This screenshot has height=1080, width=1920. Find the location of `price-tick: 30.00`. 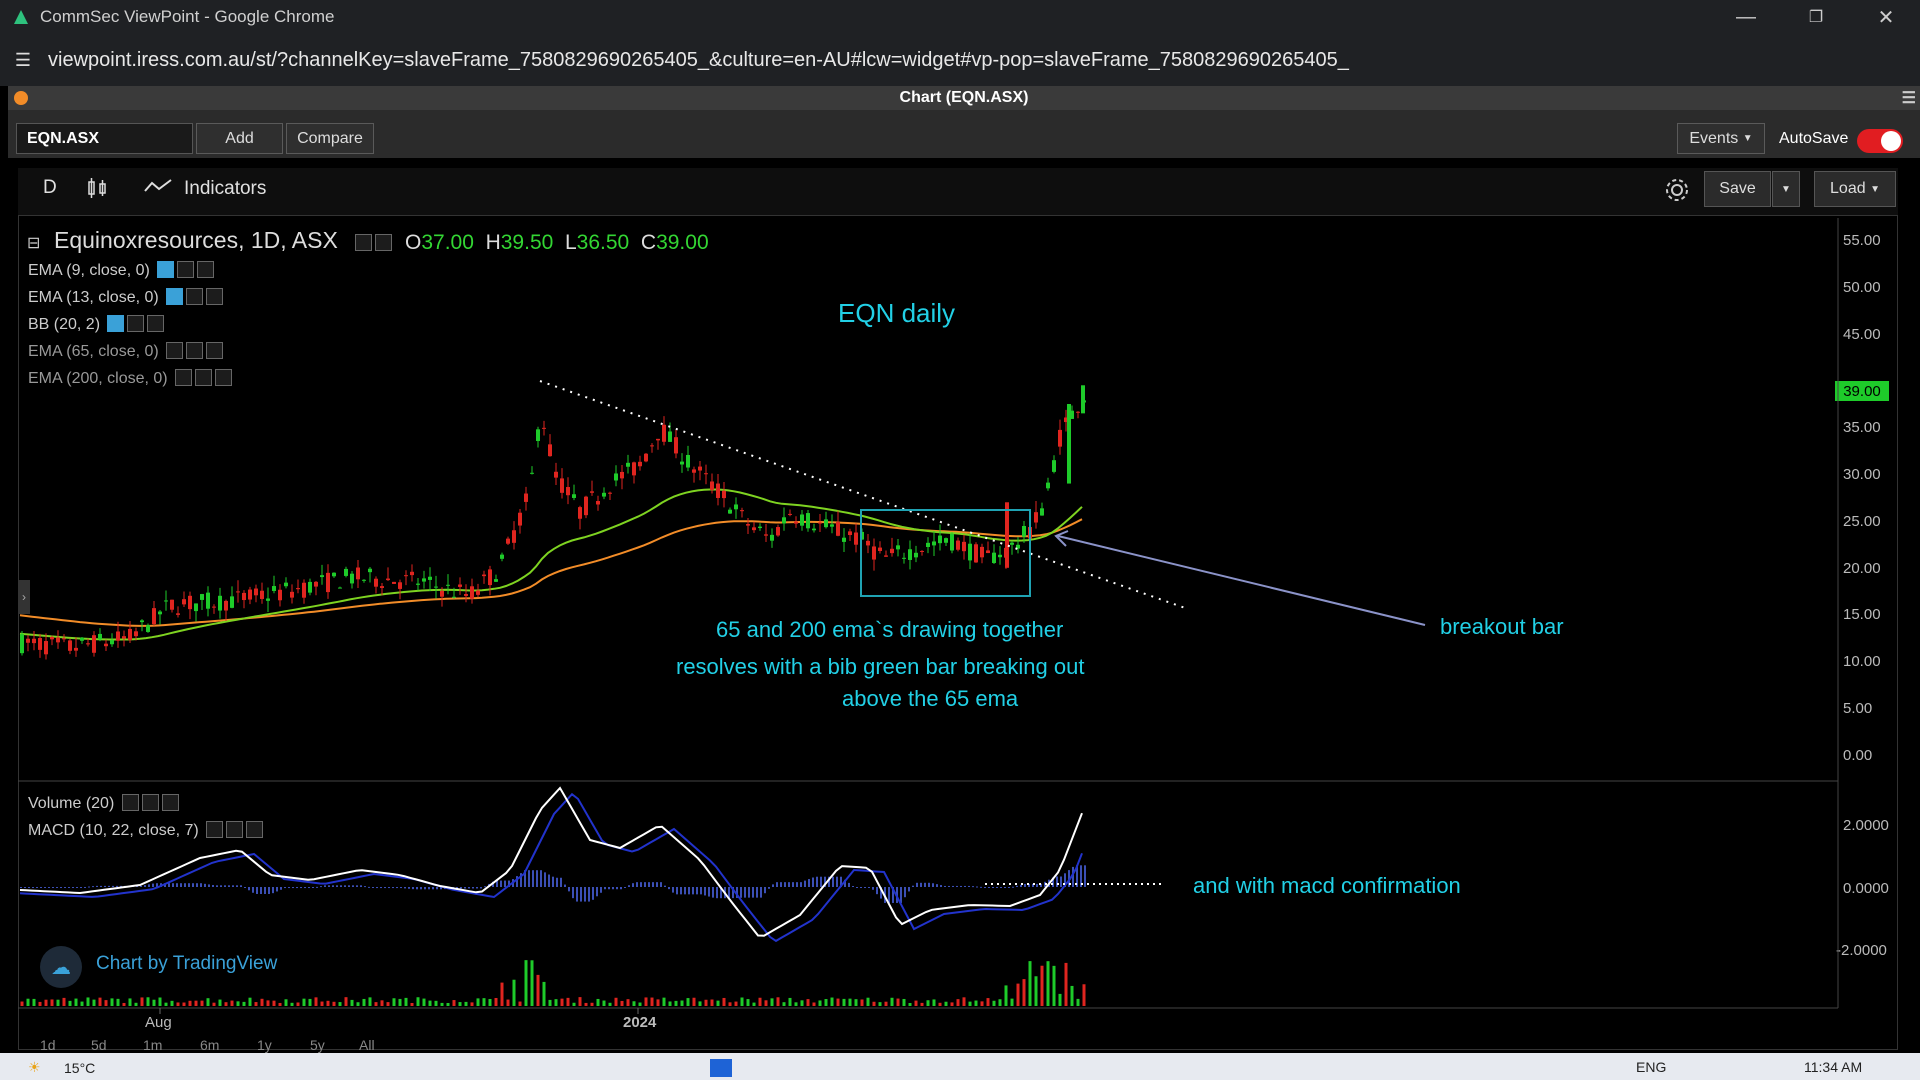

price-tick: 30.00 is located at coordinates (1862, 474).